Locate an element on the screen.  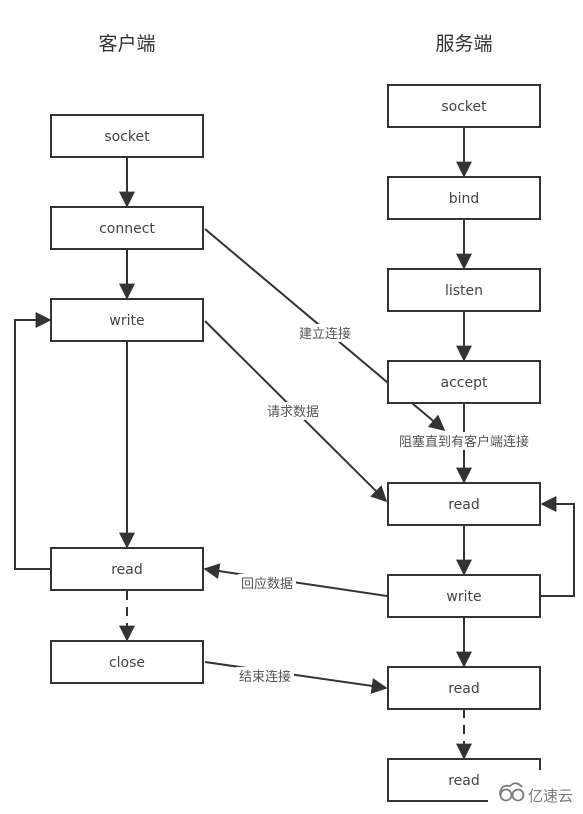
node-label: close is located at coordinates (127, 663).